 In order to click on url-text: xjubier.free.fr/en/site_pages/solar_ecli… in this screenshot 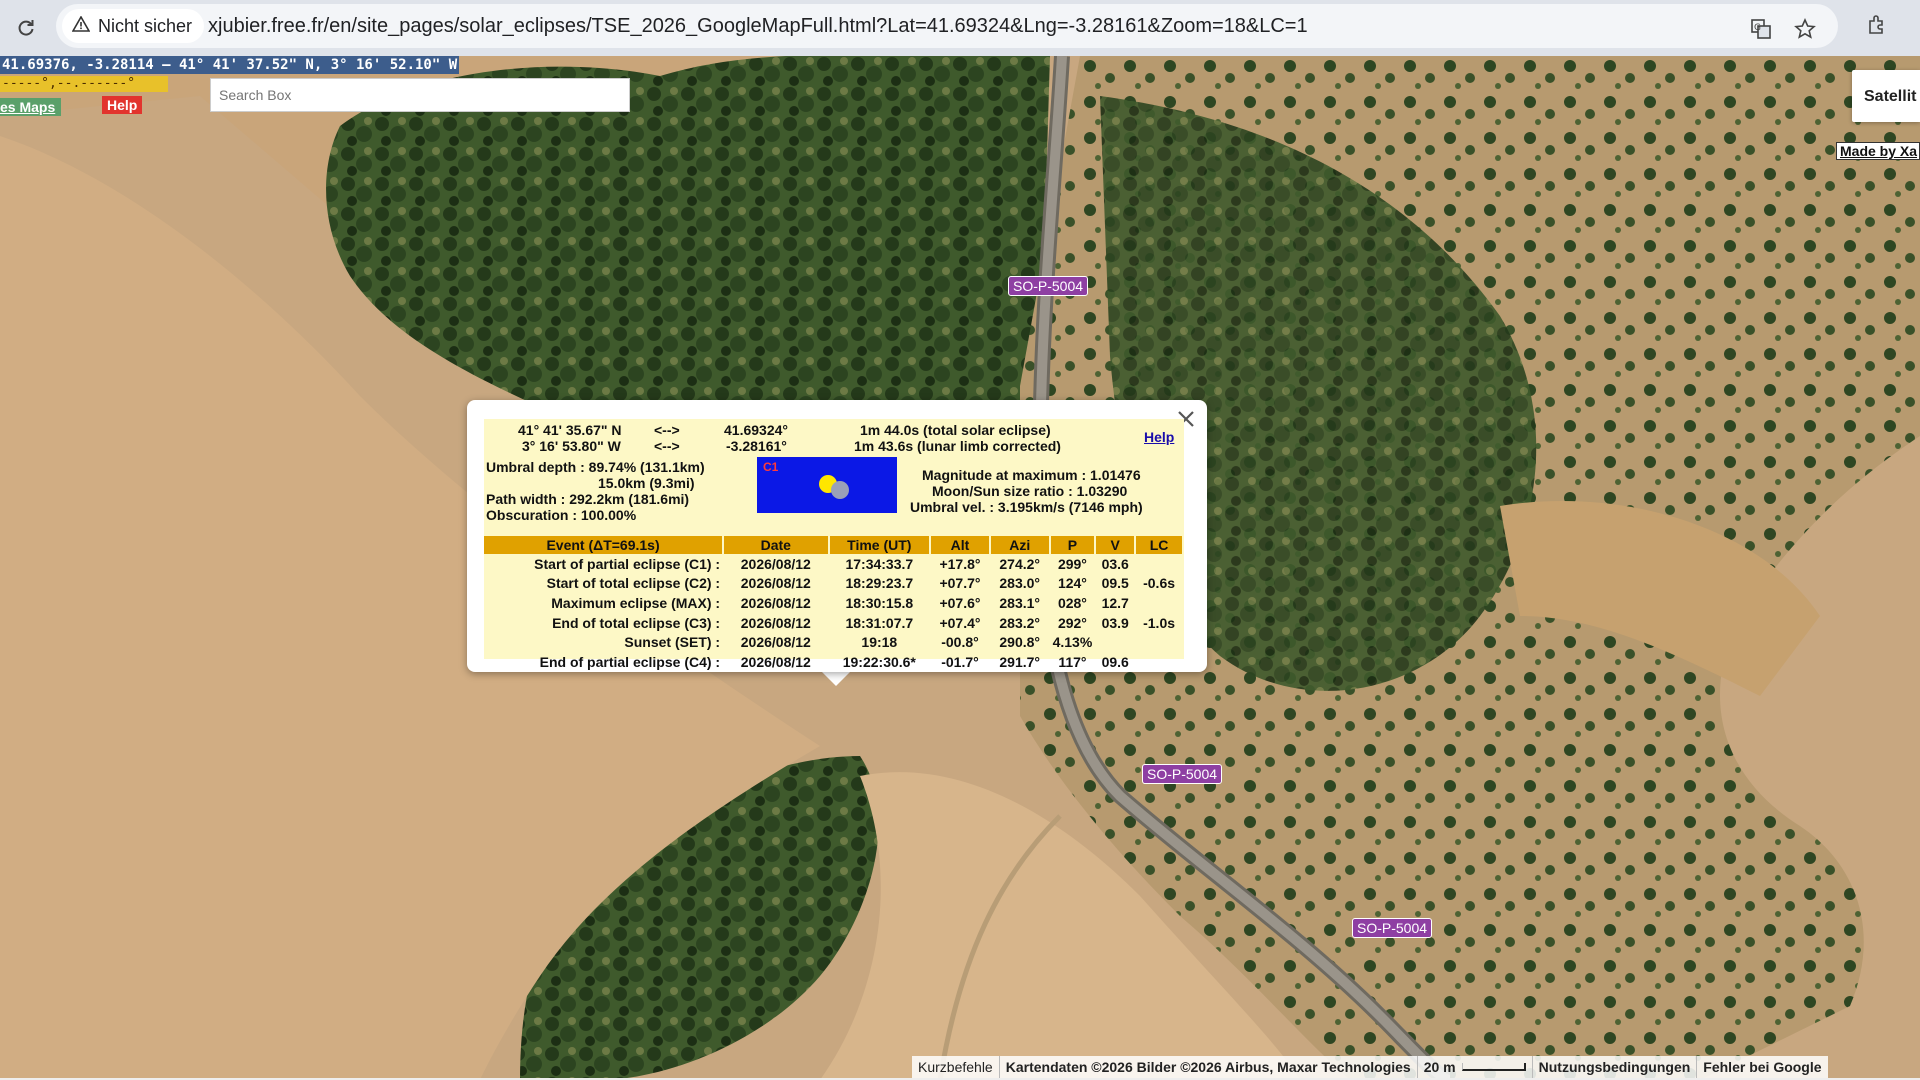, I will do `click(758, 26)`.